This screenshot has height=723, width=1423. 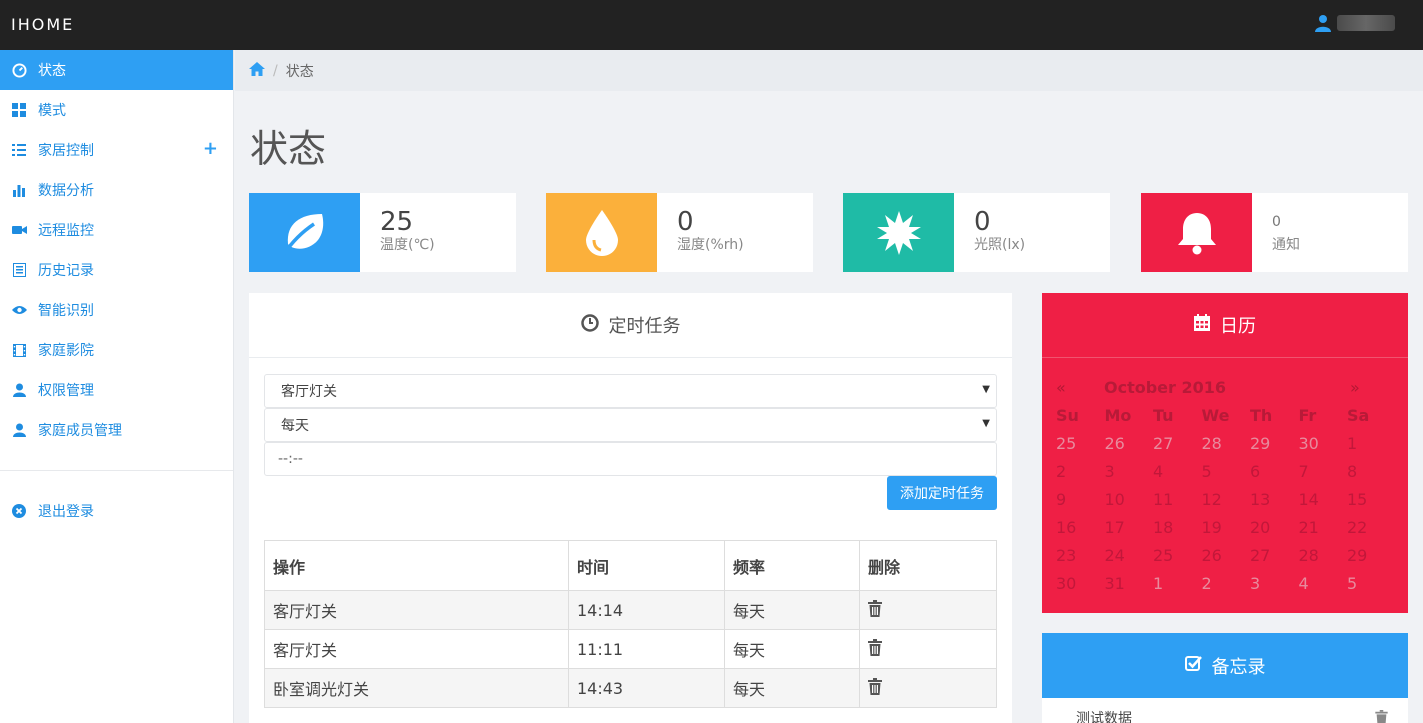 I want to click on device-select-value: 客厅灯关, so click(x=309, y=392).